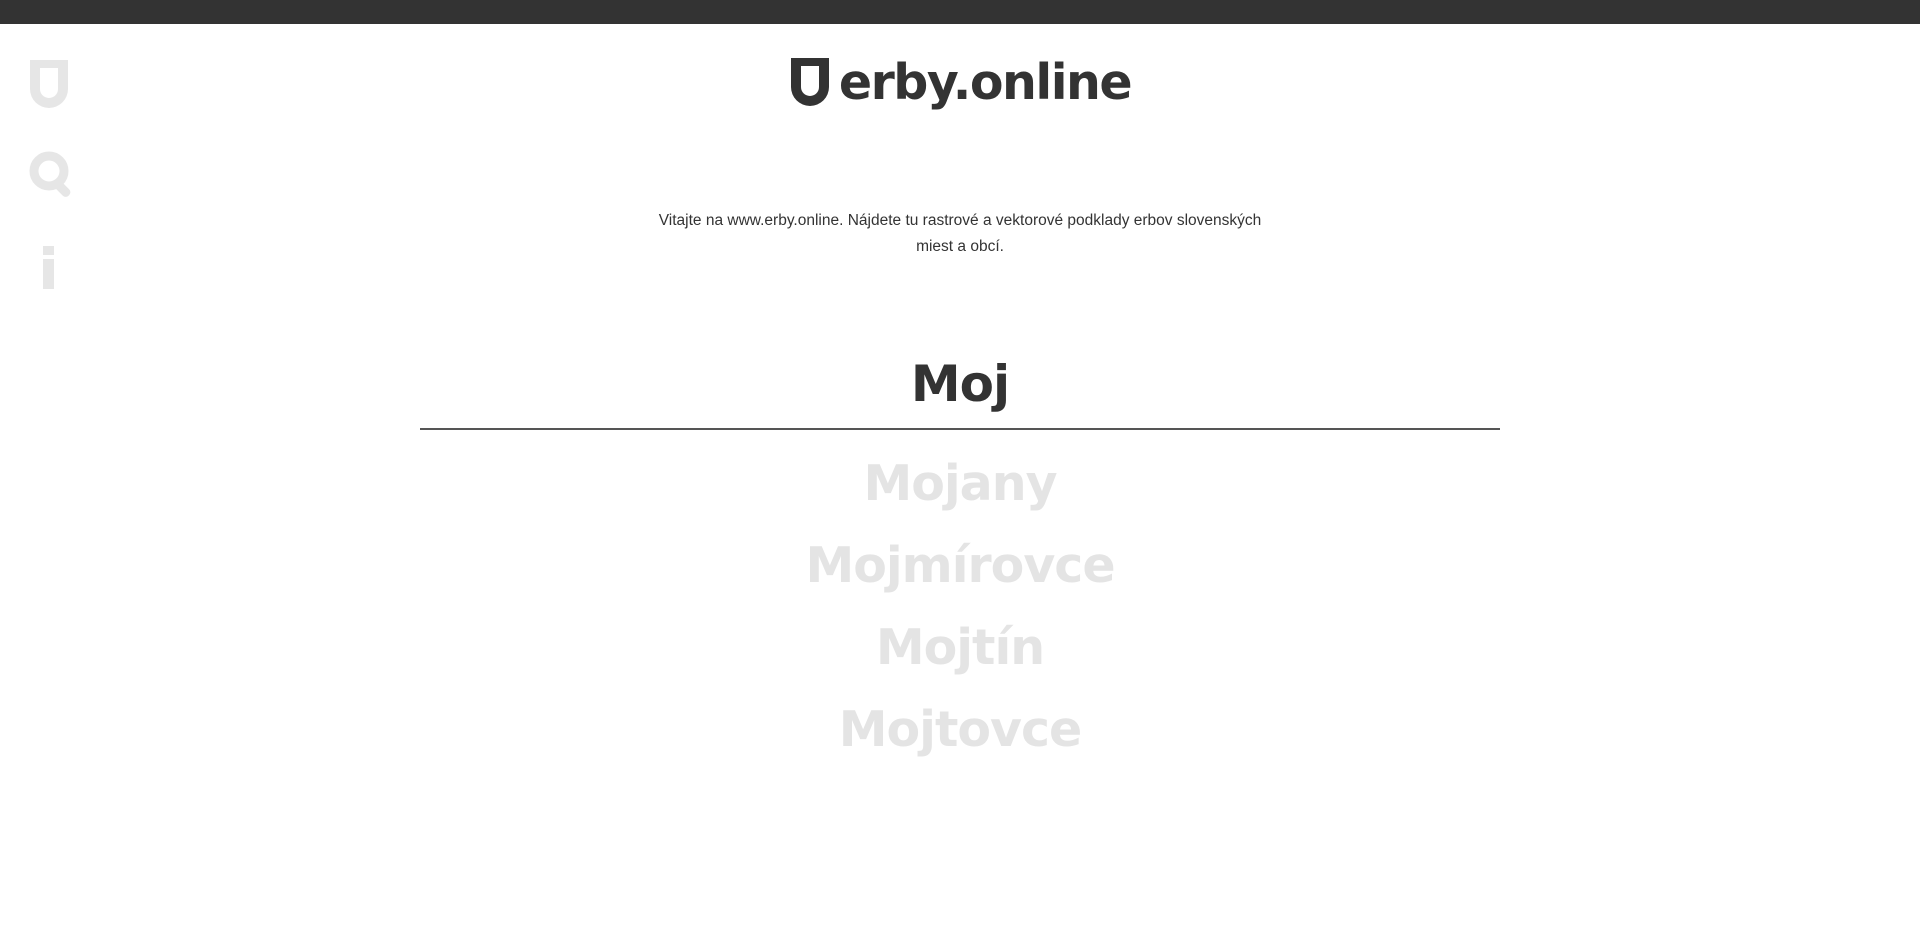  I want to click on site-header: erby.online, so click(960, 82).